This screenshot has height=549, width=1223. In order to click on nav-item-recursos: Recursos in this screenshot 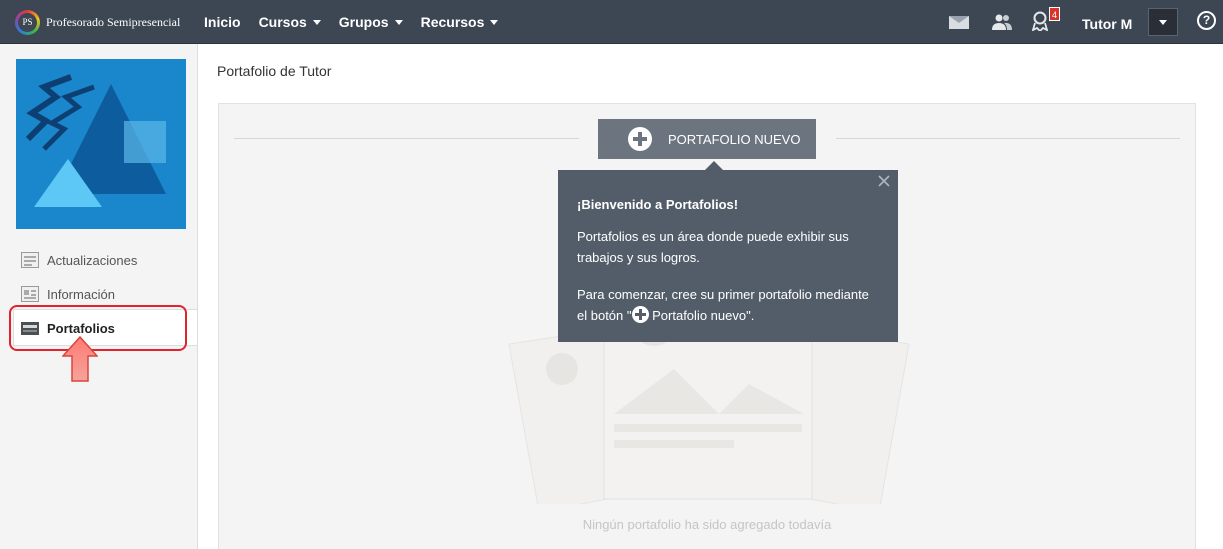, I will do `click(460, 22)`.